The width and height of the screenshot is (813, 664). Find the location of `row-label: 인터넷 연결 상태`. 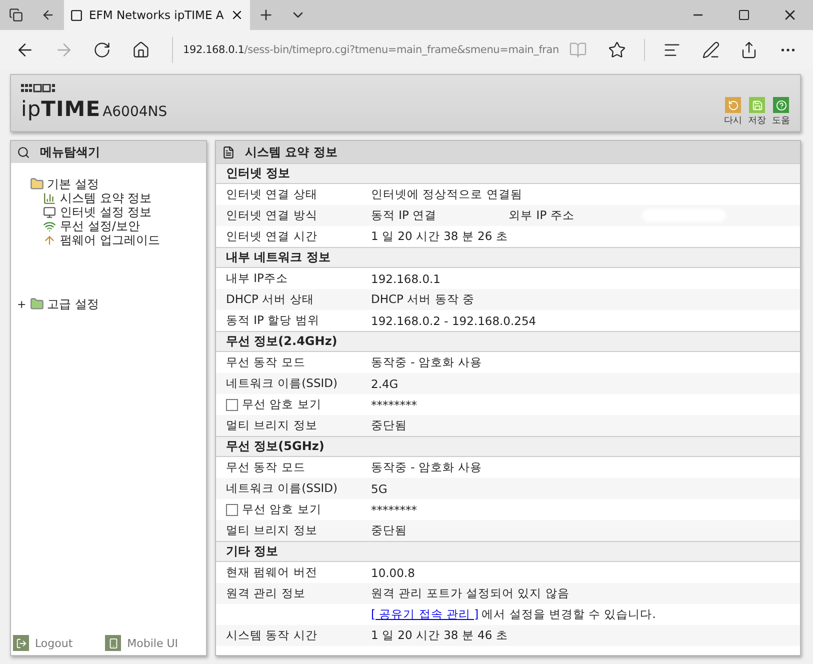

row-label: 인터넷 연결 상태 is located at coordinates (272, 194).